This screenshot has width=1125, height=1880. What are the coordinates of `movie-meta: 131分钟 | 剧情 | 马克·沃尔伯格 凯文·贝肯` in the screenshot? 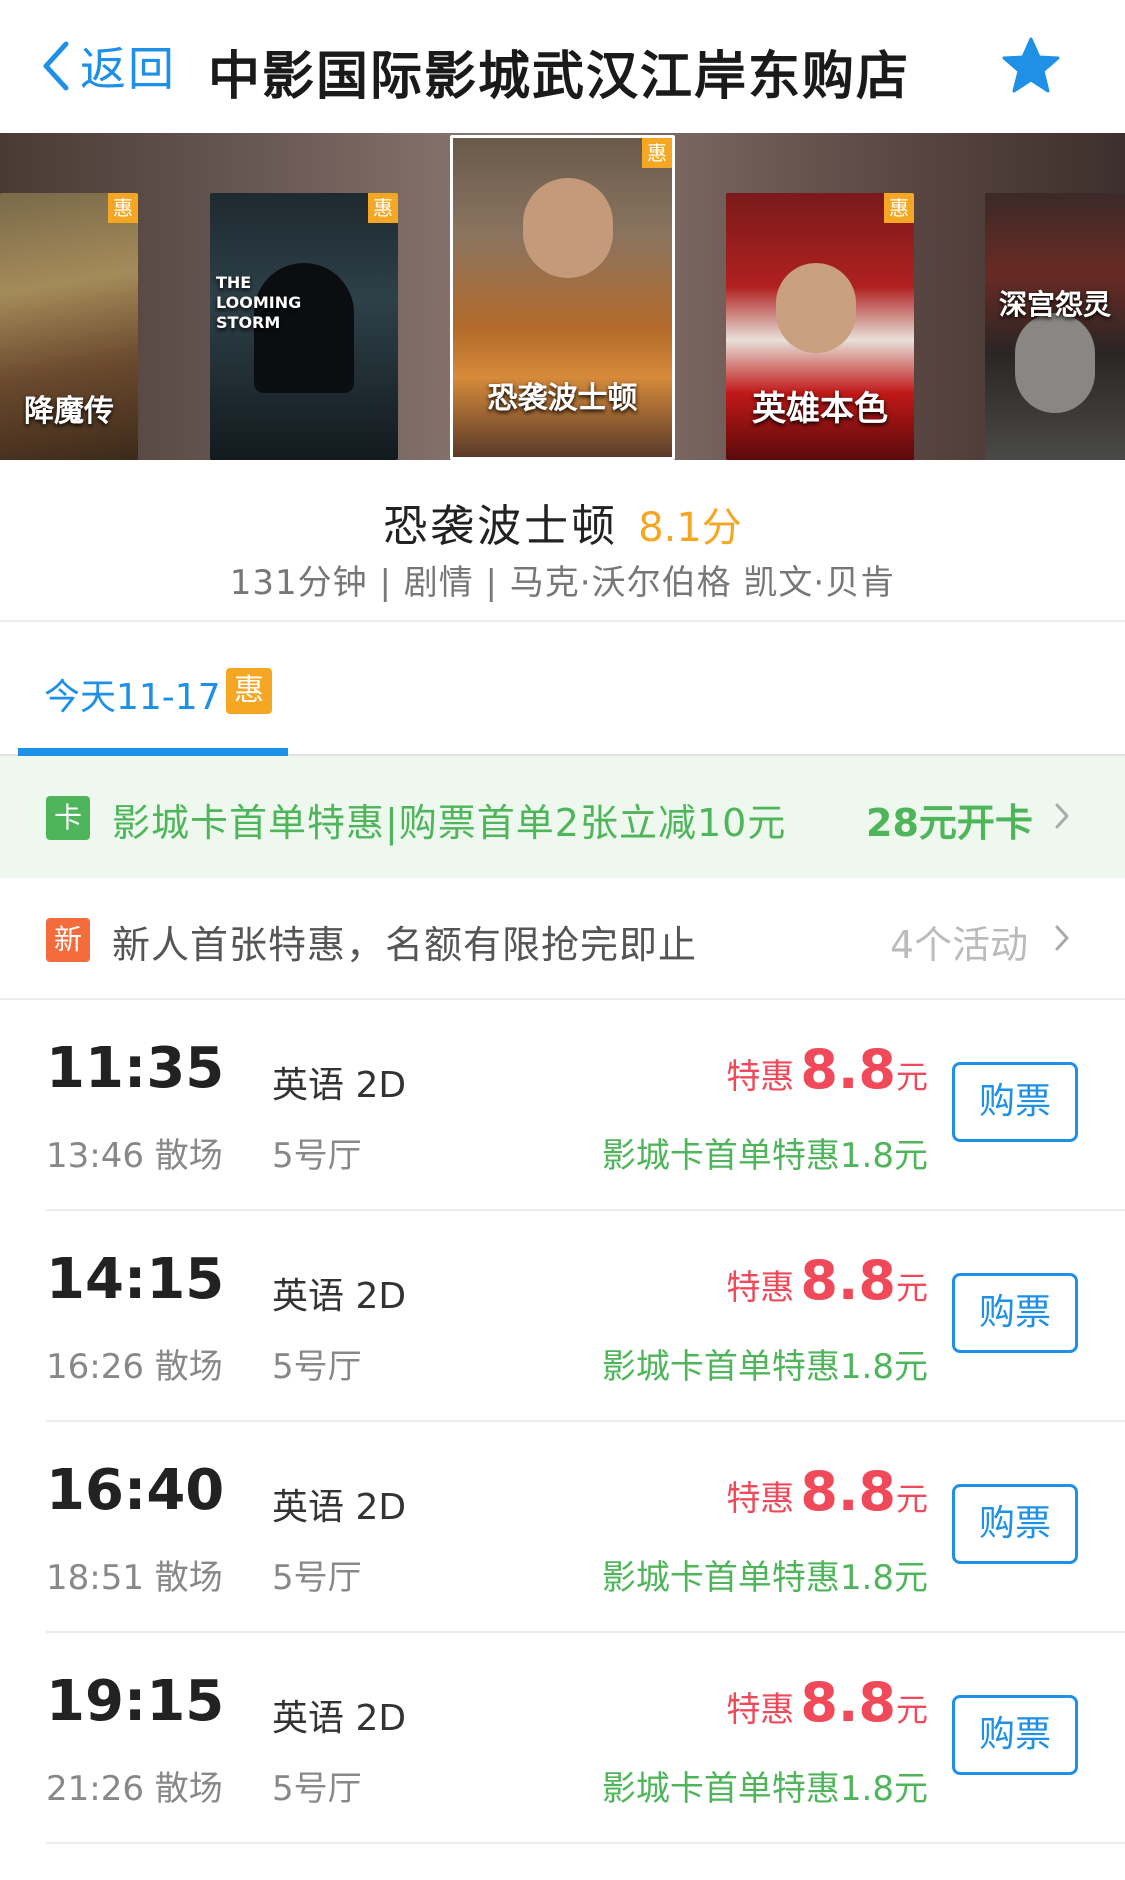 It's located at (562, 583).